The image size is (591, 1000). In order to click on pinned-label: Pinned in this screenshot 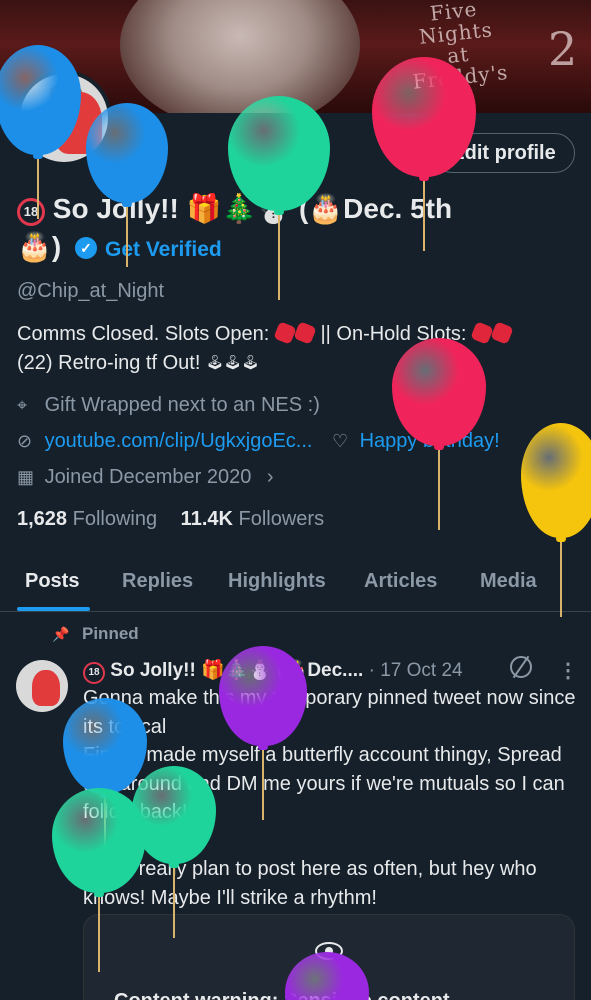, I will do `click(110, 633)`.